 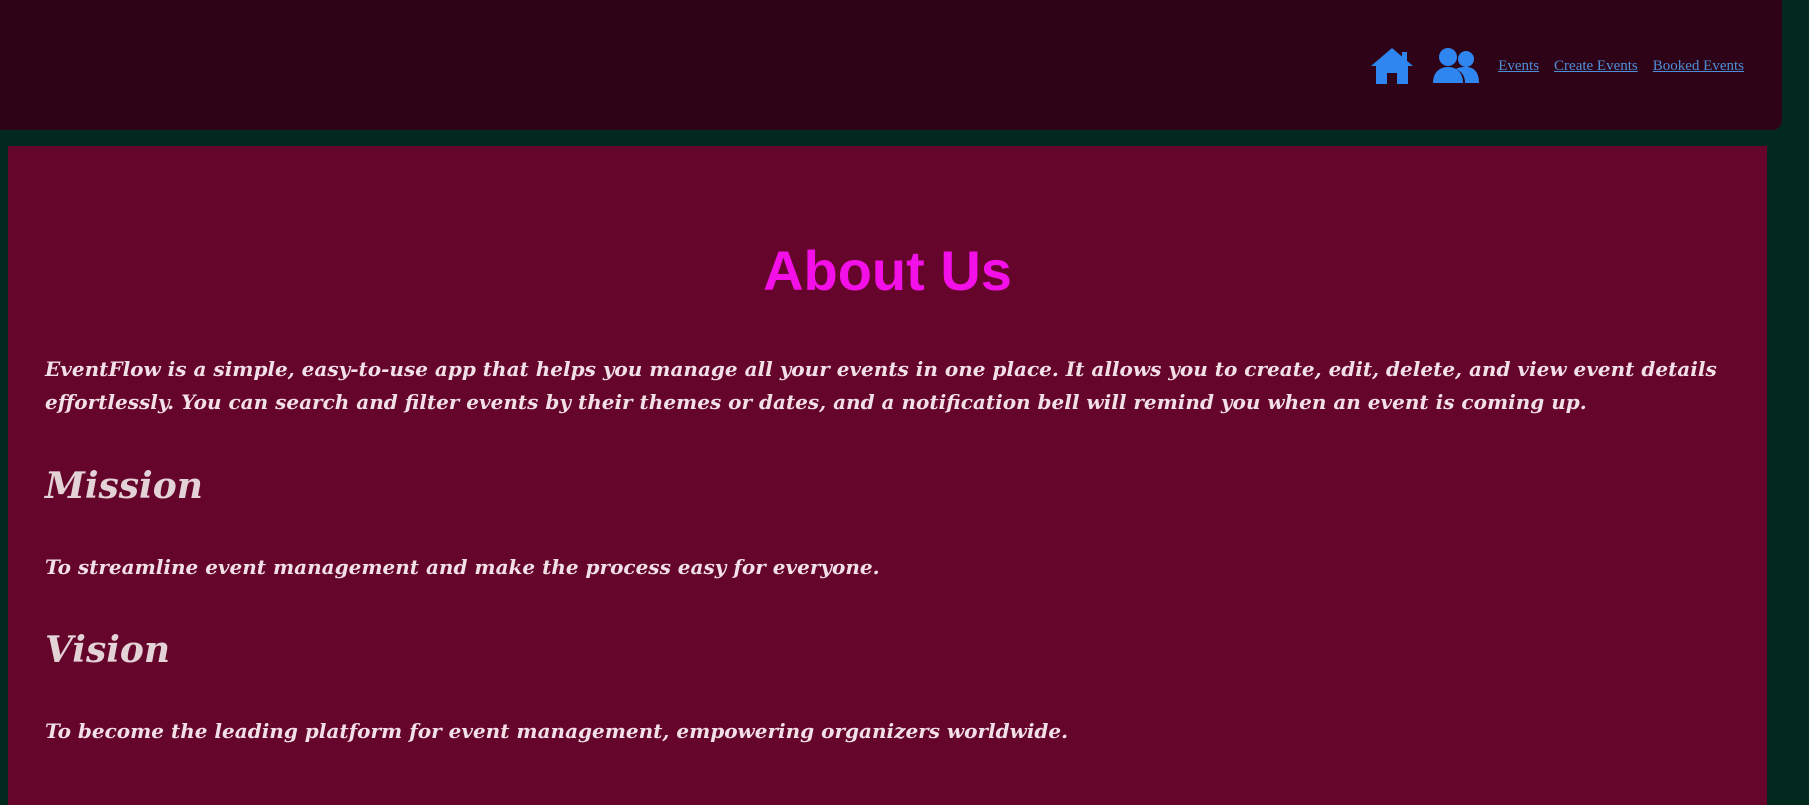 I want to click on nav-link-events: Events, so click(x=1518, y=66).